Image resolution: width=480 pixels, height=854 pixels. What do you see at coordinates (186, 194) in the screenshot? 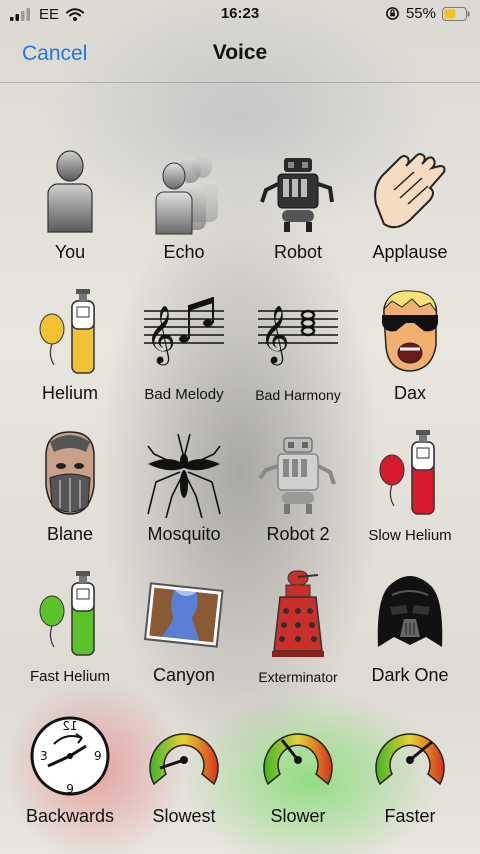
I see `echo-icon` at bounding box center [186, 194].